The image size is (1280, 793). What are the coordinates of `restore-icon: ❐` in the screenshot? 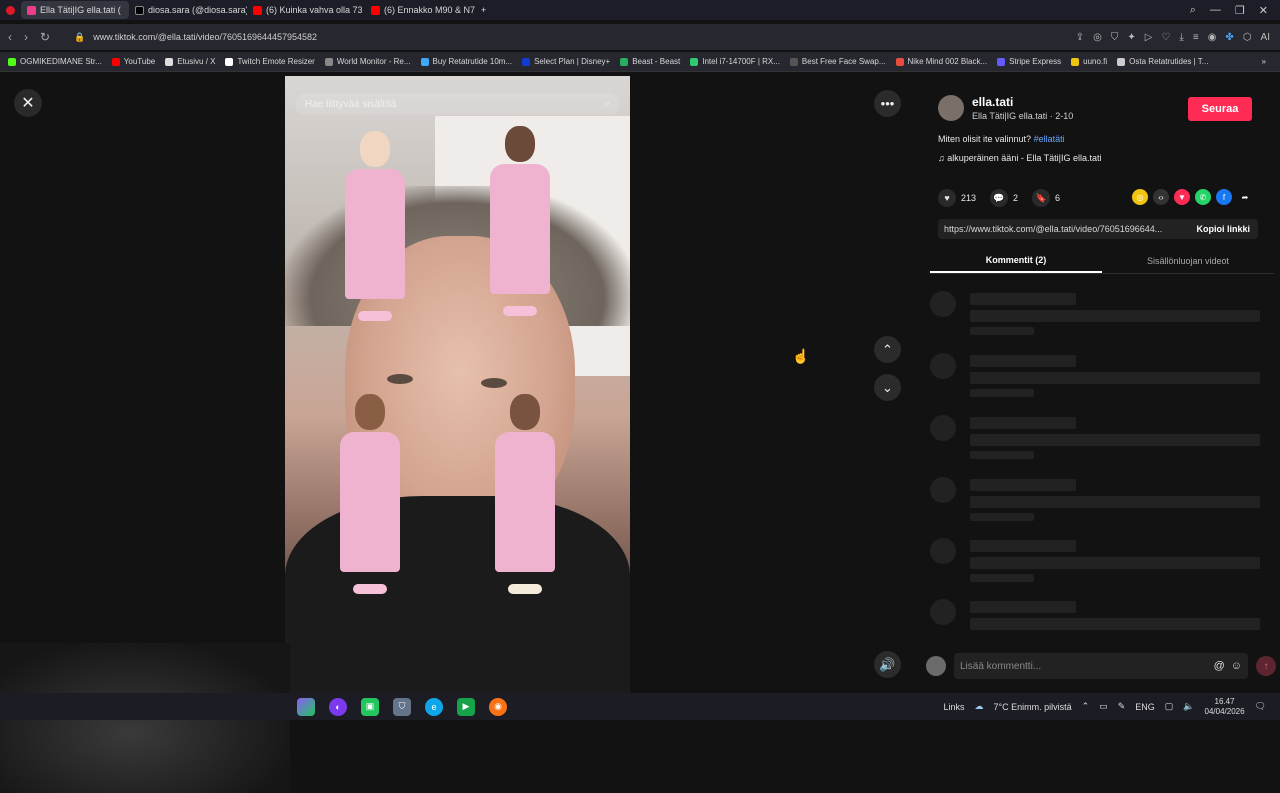 It's located at (1240, 10).